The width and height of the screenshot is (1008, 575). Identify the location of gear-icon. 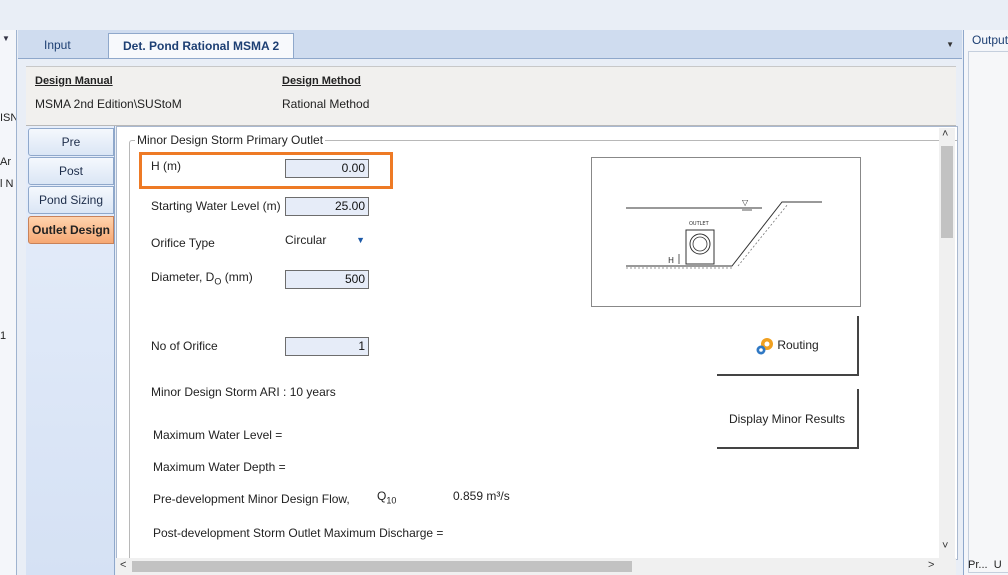
(764, 345).